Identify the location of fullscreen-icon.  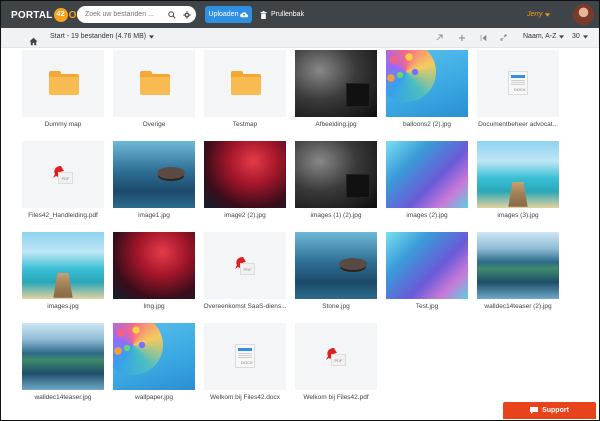
(503, 37).